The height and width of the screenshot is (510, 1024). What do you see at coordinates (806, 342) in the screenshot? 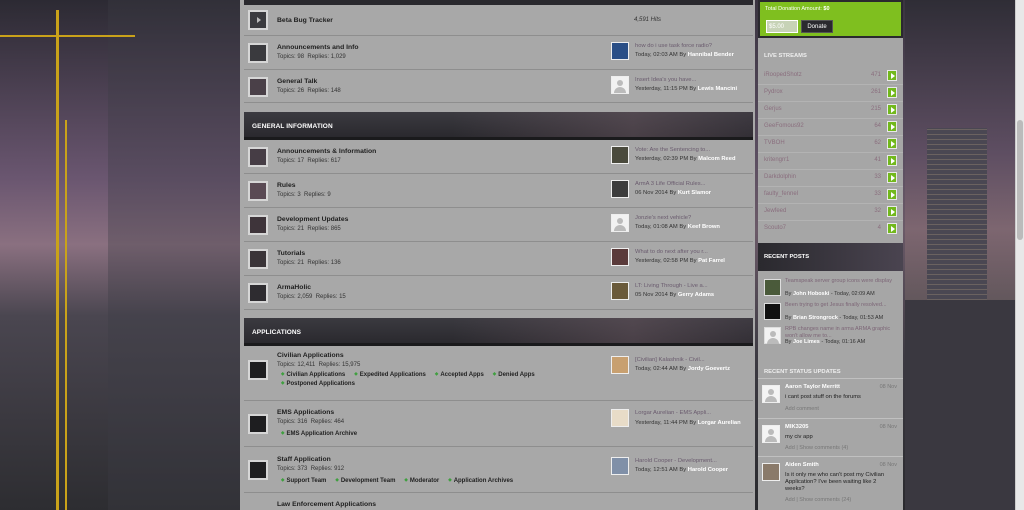
I see `recent-post-author: Joe Limes` at bounding box center [806, 342].